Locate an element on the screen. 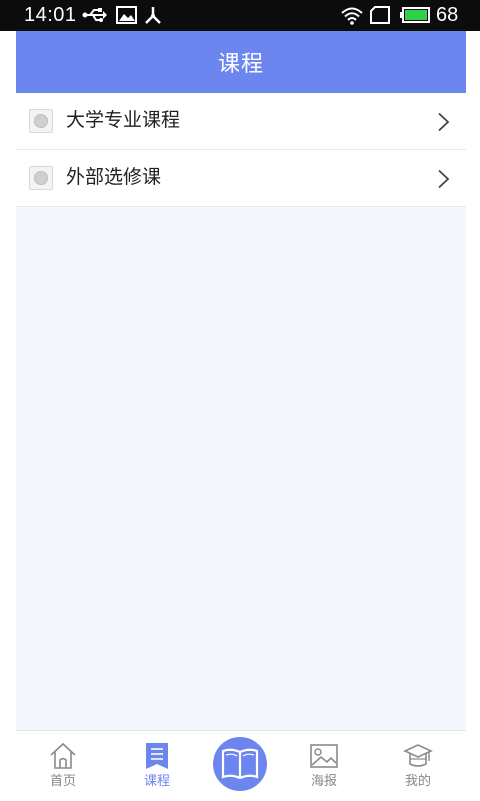  graduation-cap-icon is located at coordinates (418, 755).